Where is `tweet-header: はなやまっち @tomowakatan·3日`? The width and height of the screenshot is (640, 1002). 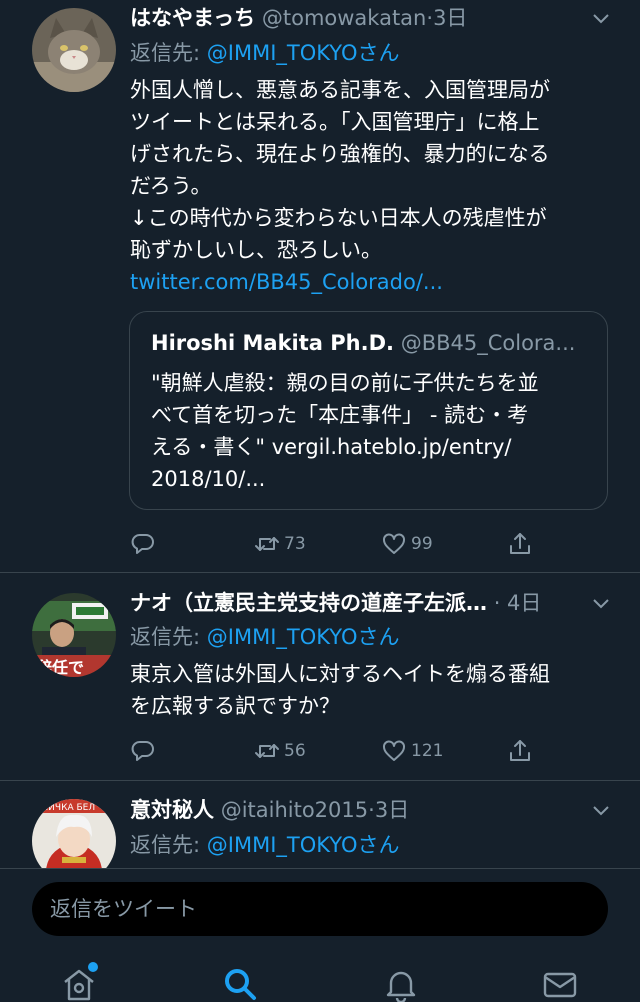
tweet-header: はなやまっち @tomowakatan·3日 is located at coordinates (299, 18).